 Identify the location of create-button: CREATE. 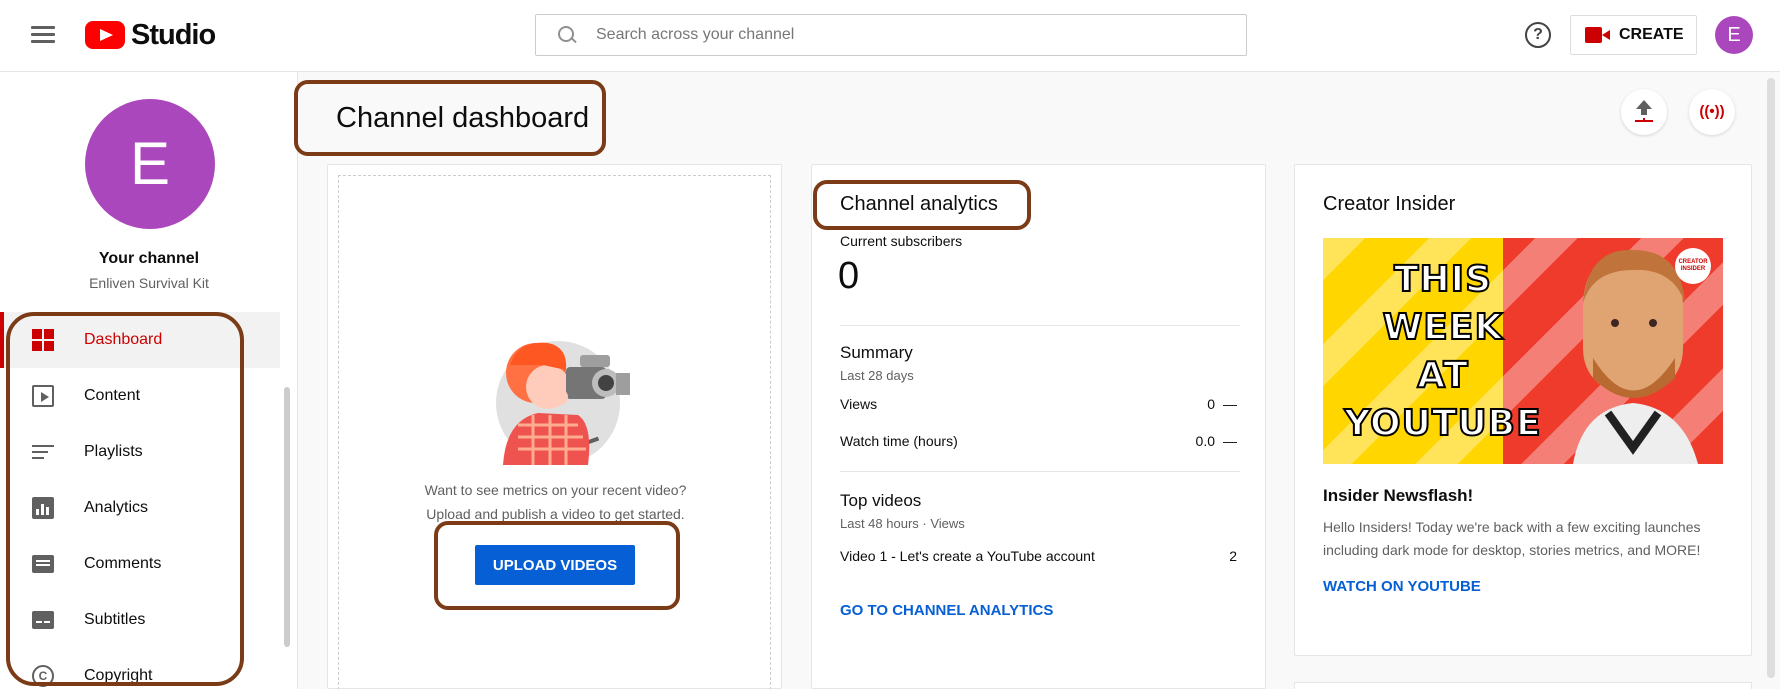
(1633, 35).